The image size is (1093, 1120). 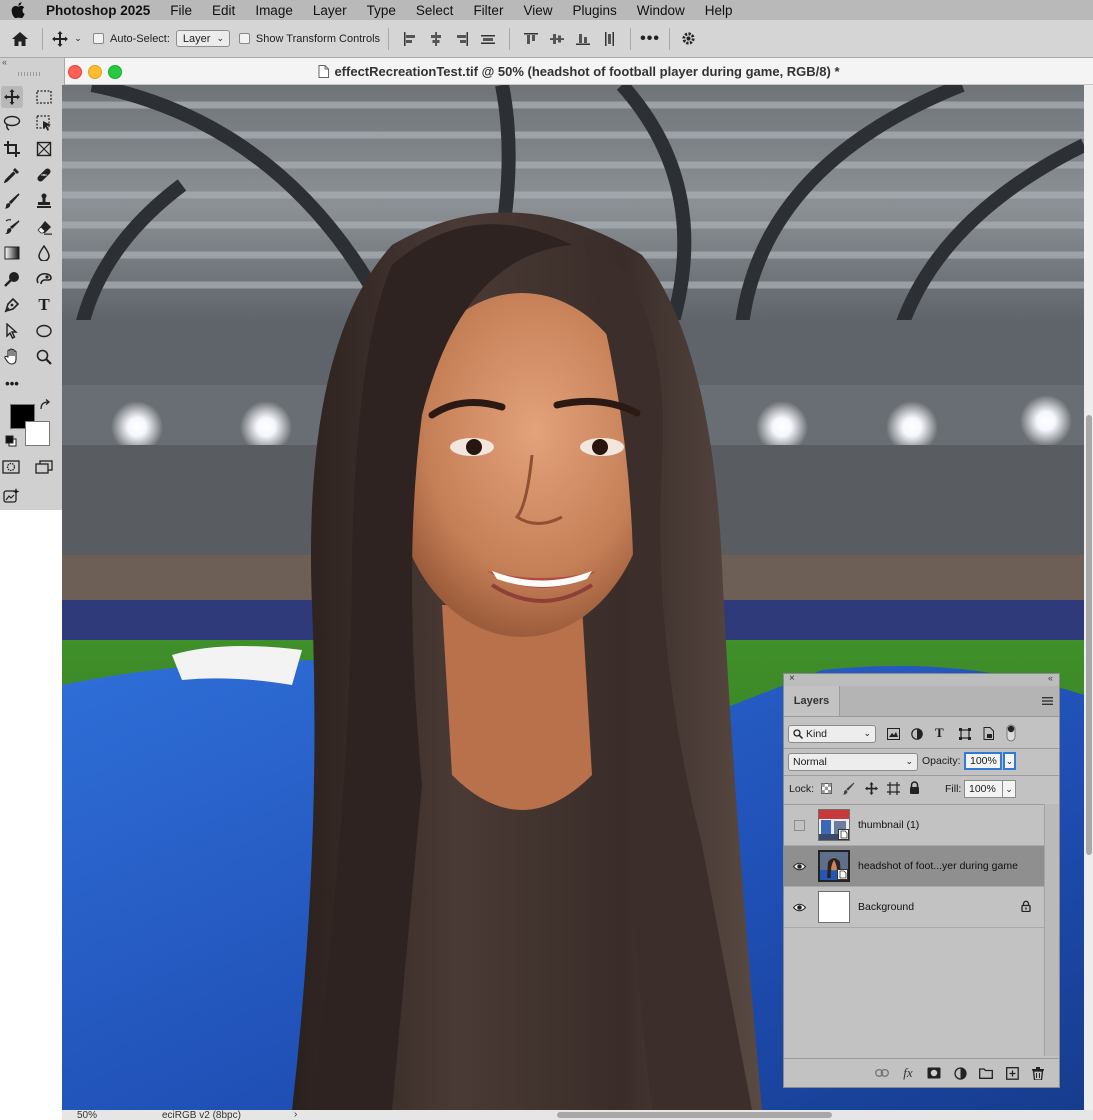 I want to click on pen-icon, so click(x=12, y=305).